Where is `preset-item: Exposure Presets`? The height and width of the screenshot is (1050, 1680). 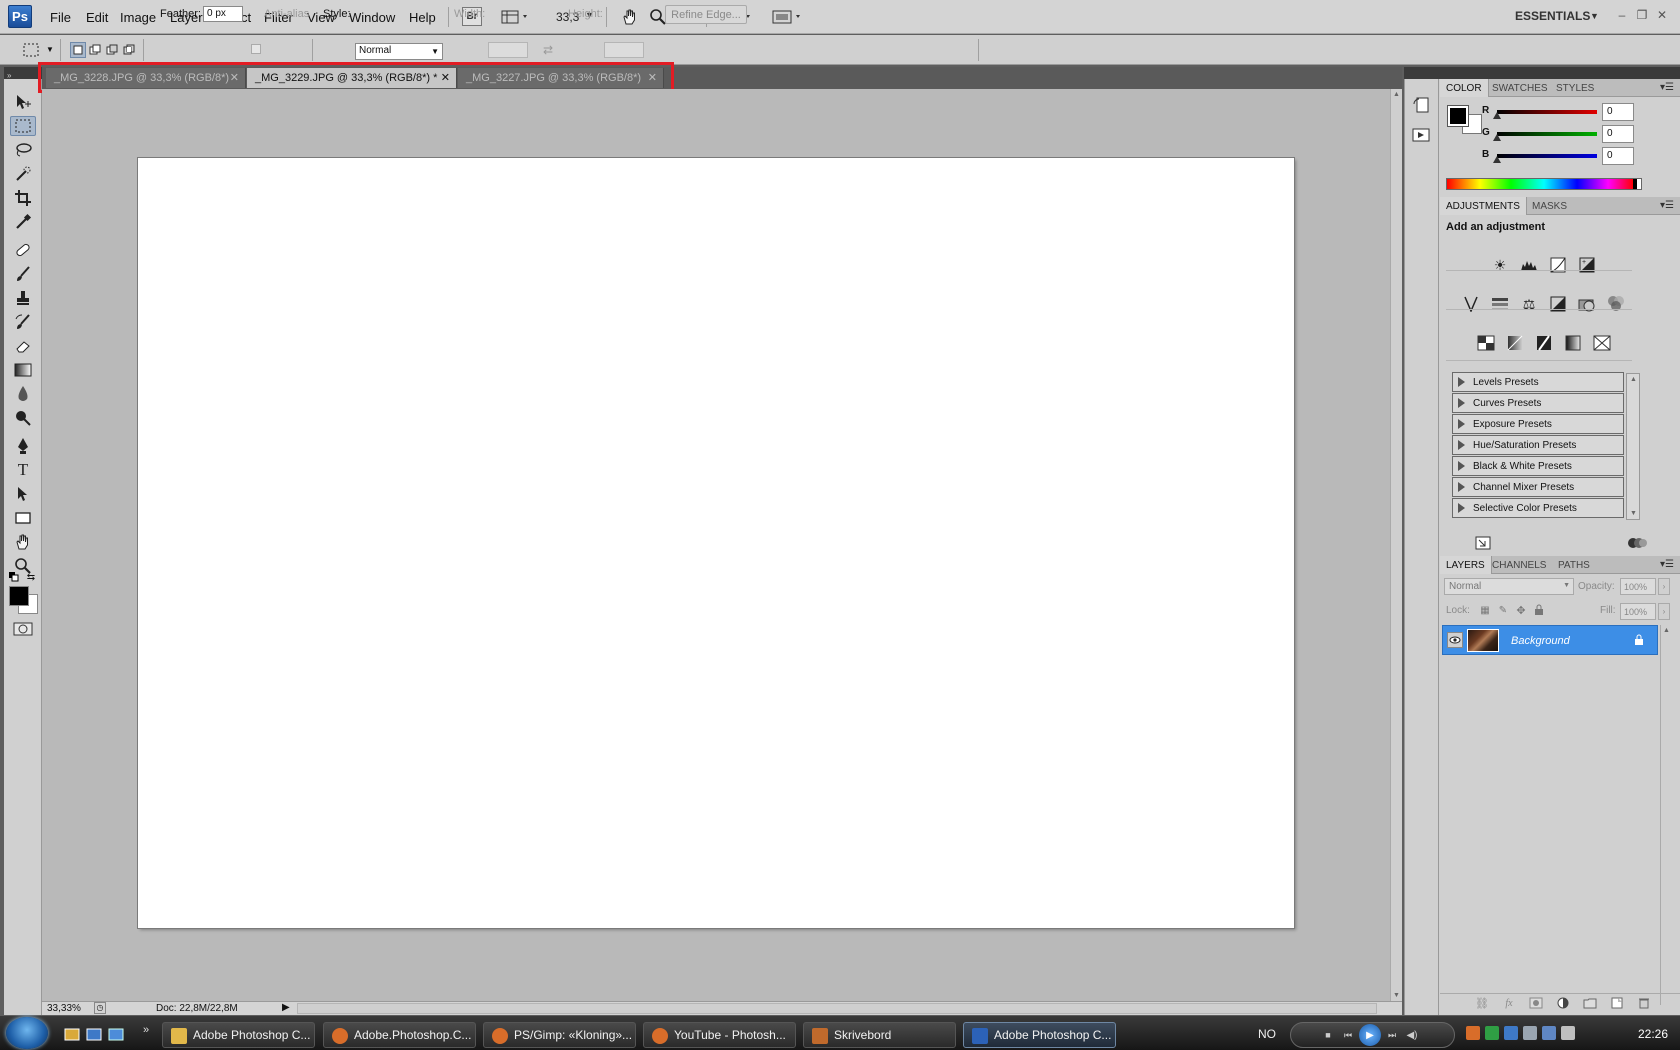 preset-item: Exposure Presets is located at coordinates (1538, 424).